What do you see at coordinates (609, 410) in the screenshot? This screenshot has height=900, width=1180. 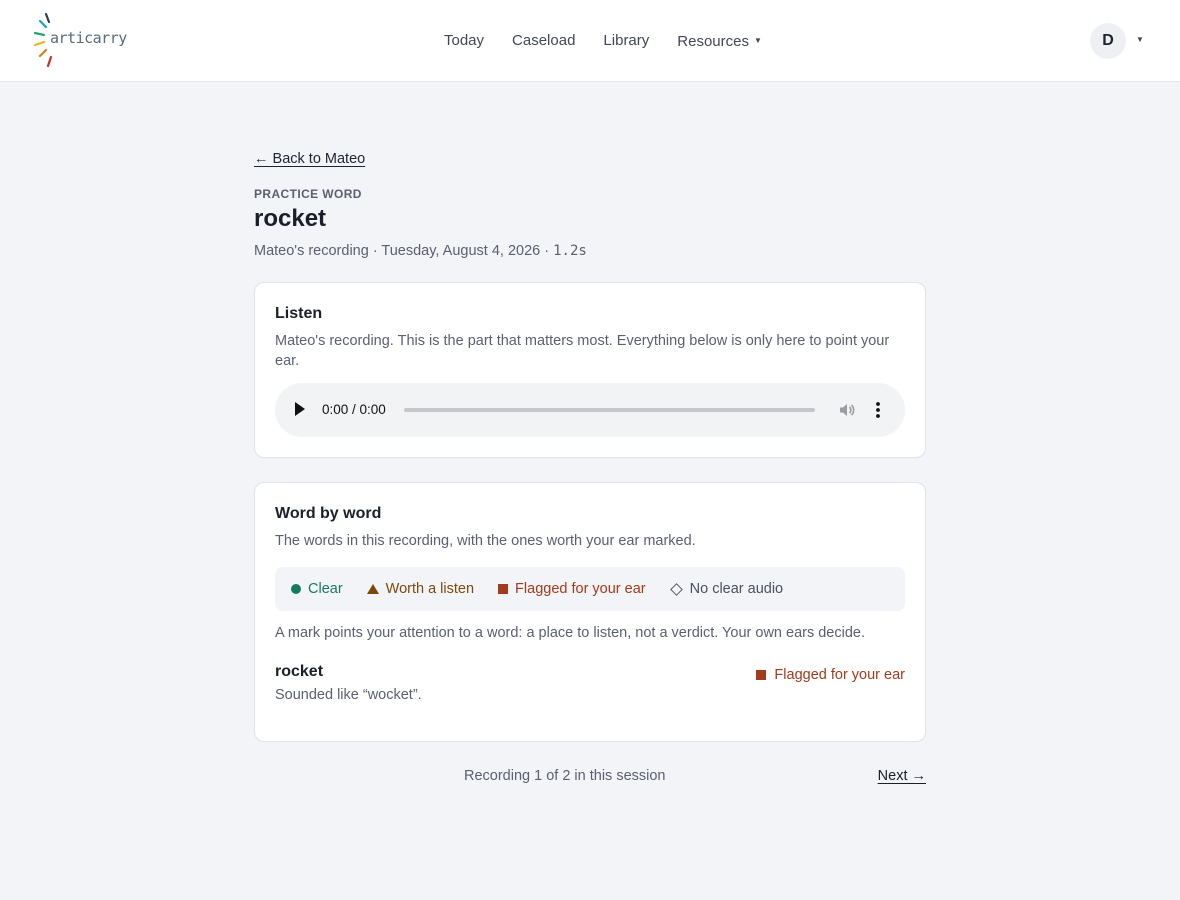 I see `playback-scrubber` at bounding box center [609, 410].